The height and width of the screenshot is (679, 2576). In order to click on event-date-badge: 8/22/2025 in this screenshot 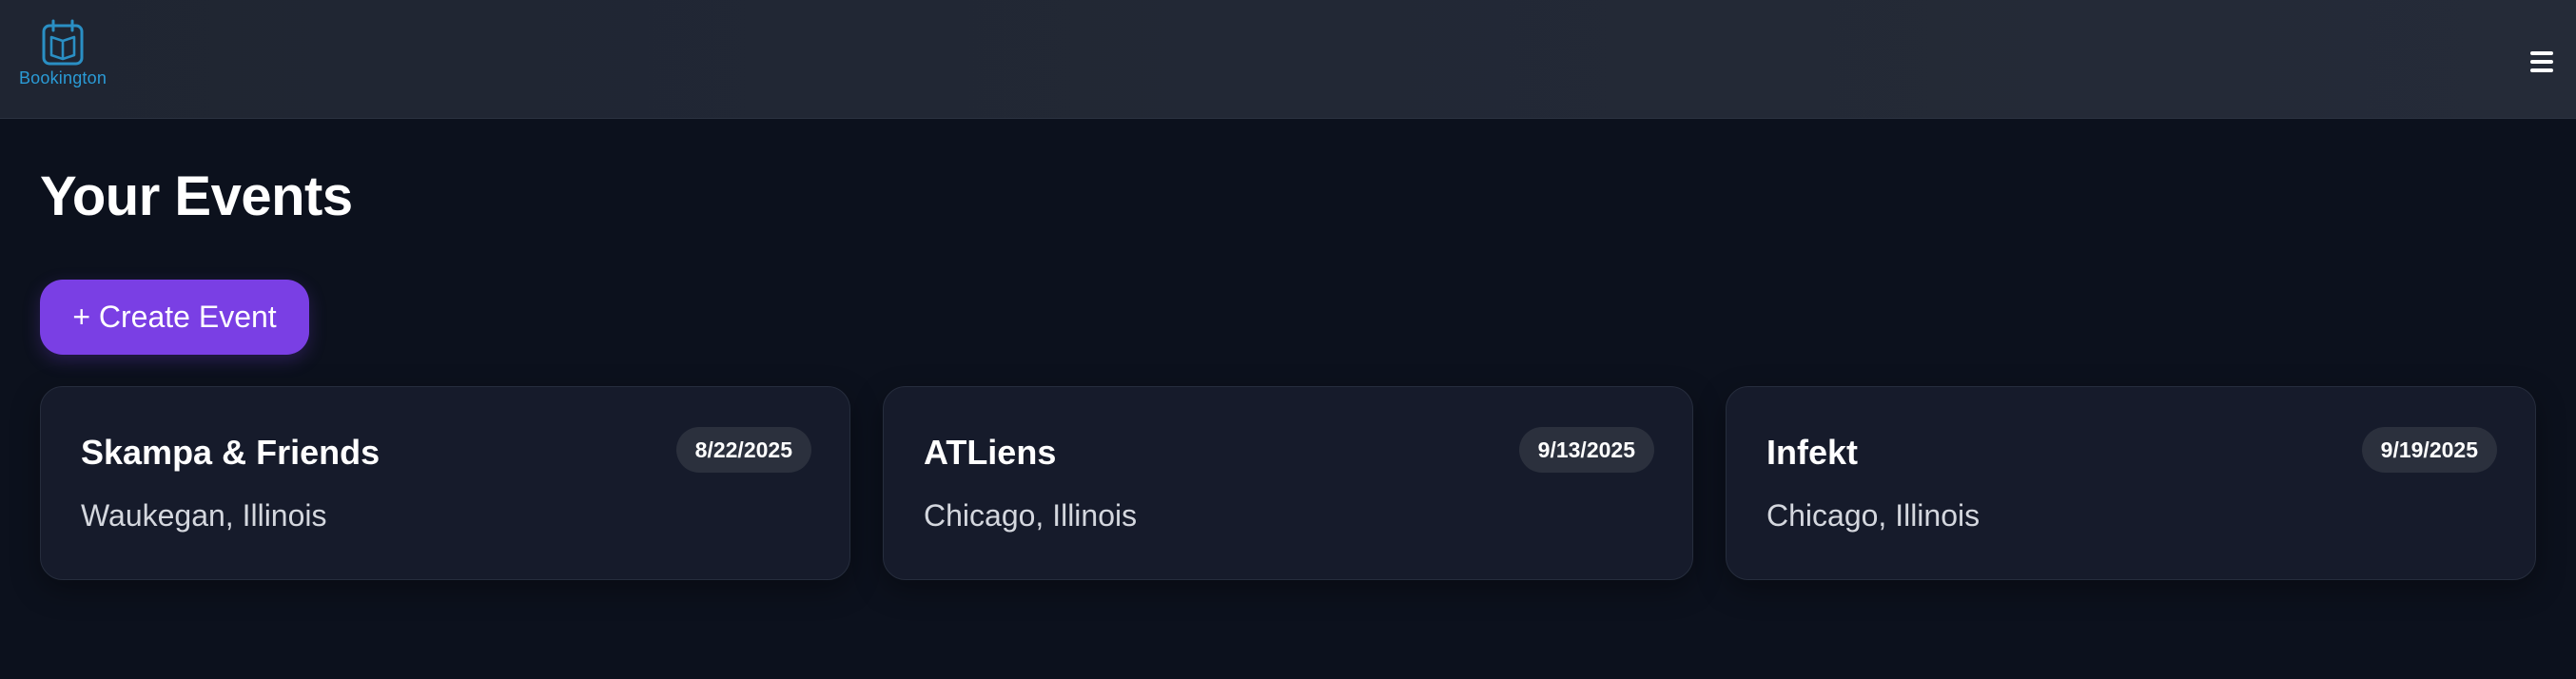, I will do `click(743, 450)`.